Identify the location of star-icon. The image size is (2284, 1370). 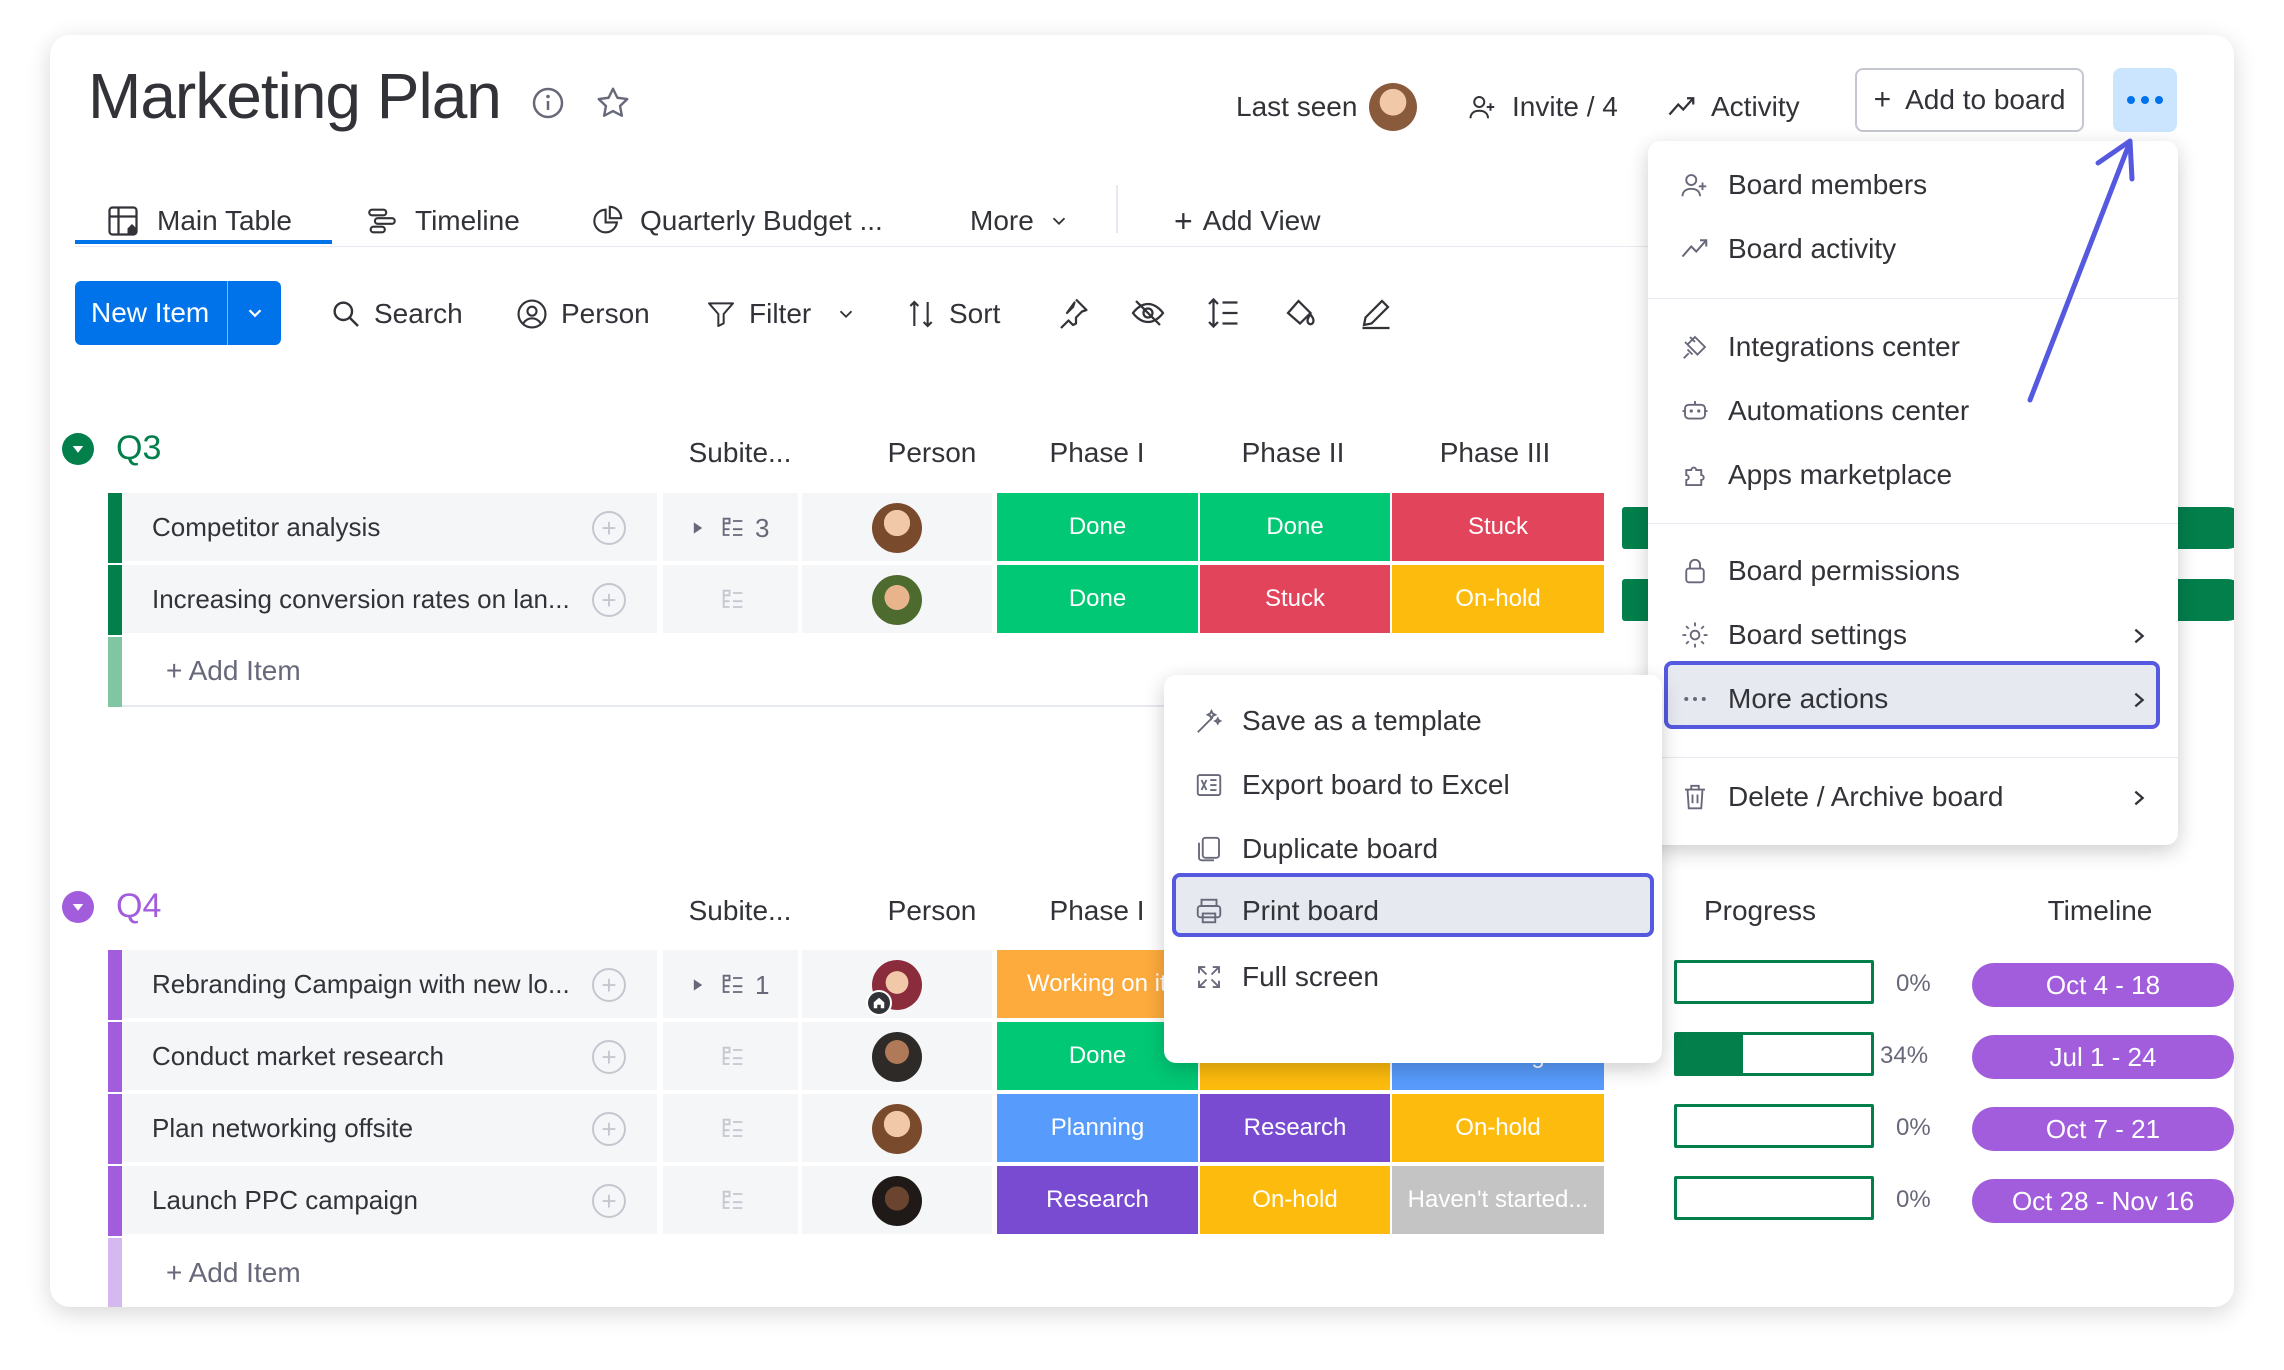
(613, 103).